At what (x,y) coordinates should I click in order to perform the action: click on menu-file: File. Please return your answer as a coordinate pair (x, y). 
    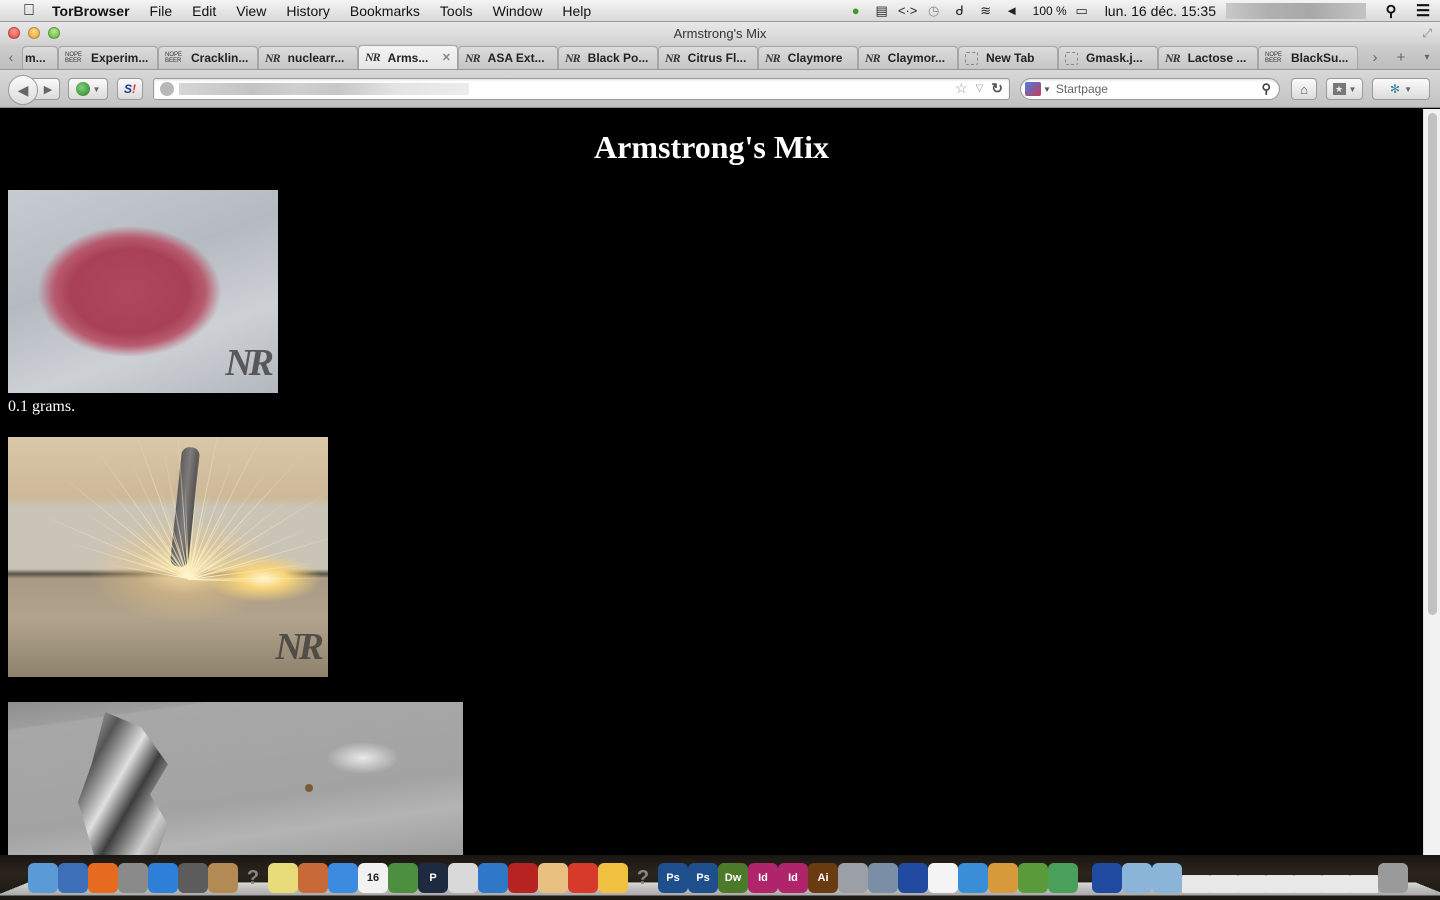
    Looking at the image, I should click on (161, 11).